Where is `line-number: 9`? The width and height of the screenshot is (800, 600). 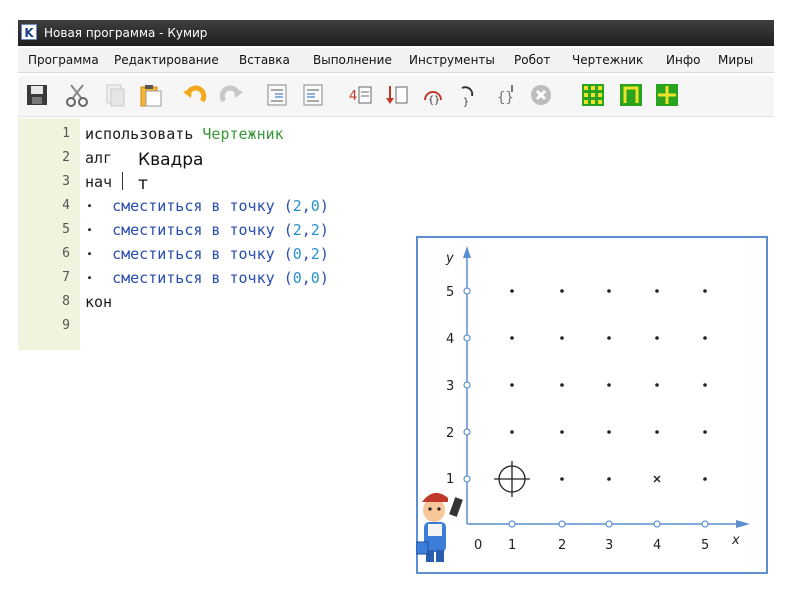 line-number: 9 is located at coordinates (66, 325).